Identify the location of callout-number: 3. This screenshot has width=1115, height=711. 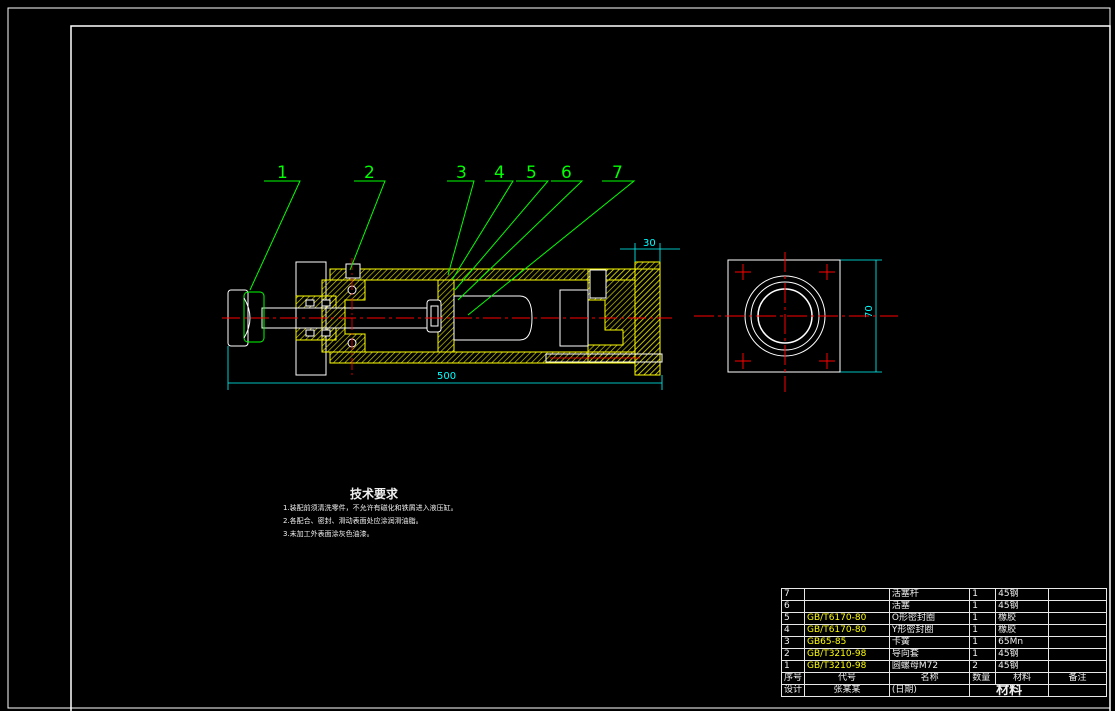
(461, 173).